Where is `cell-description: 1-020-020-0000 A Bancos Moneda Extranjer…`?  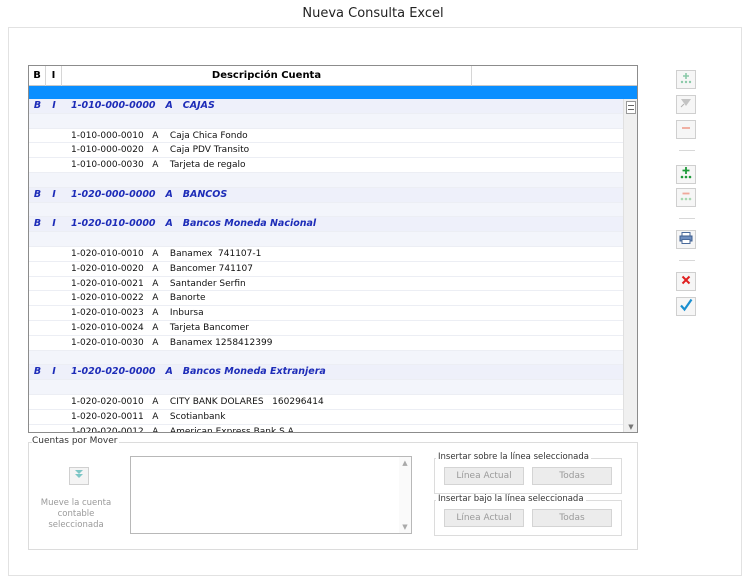 cell-description: 1-020-020-0000 A Bancos Moneda Extranjer… is located at coordinates (198, 372).